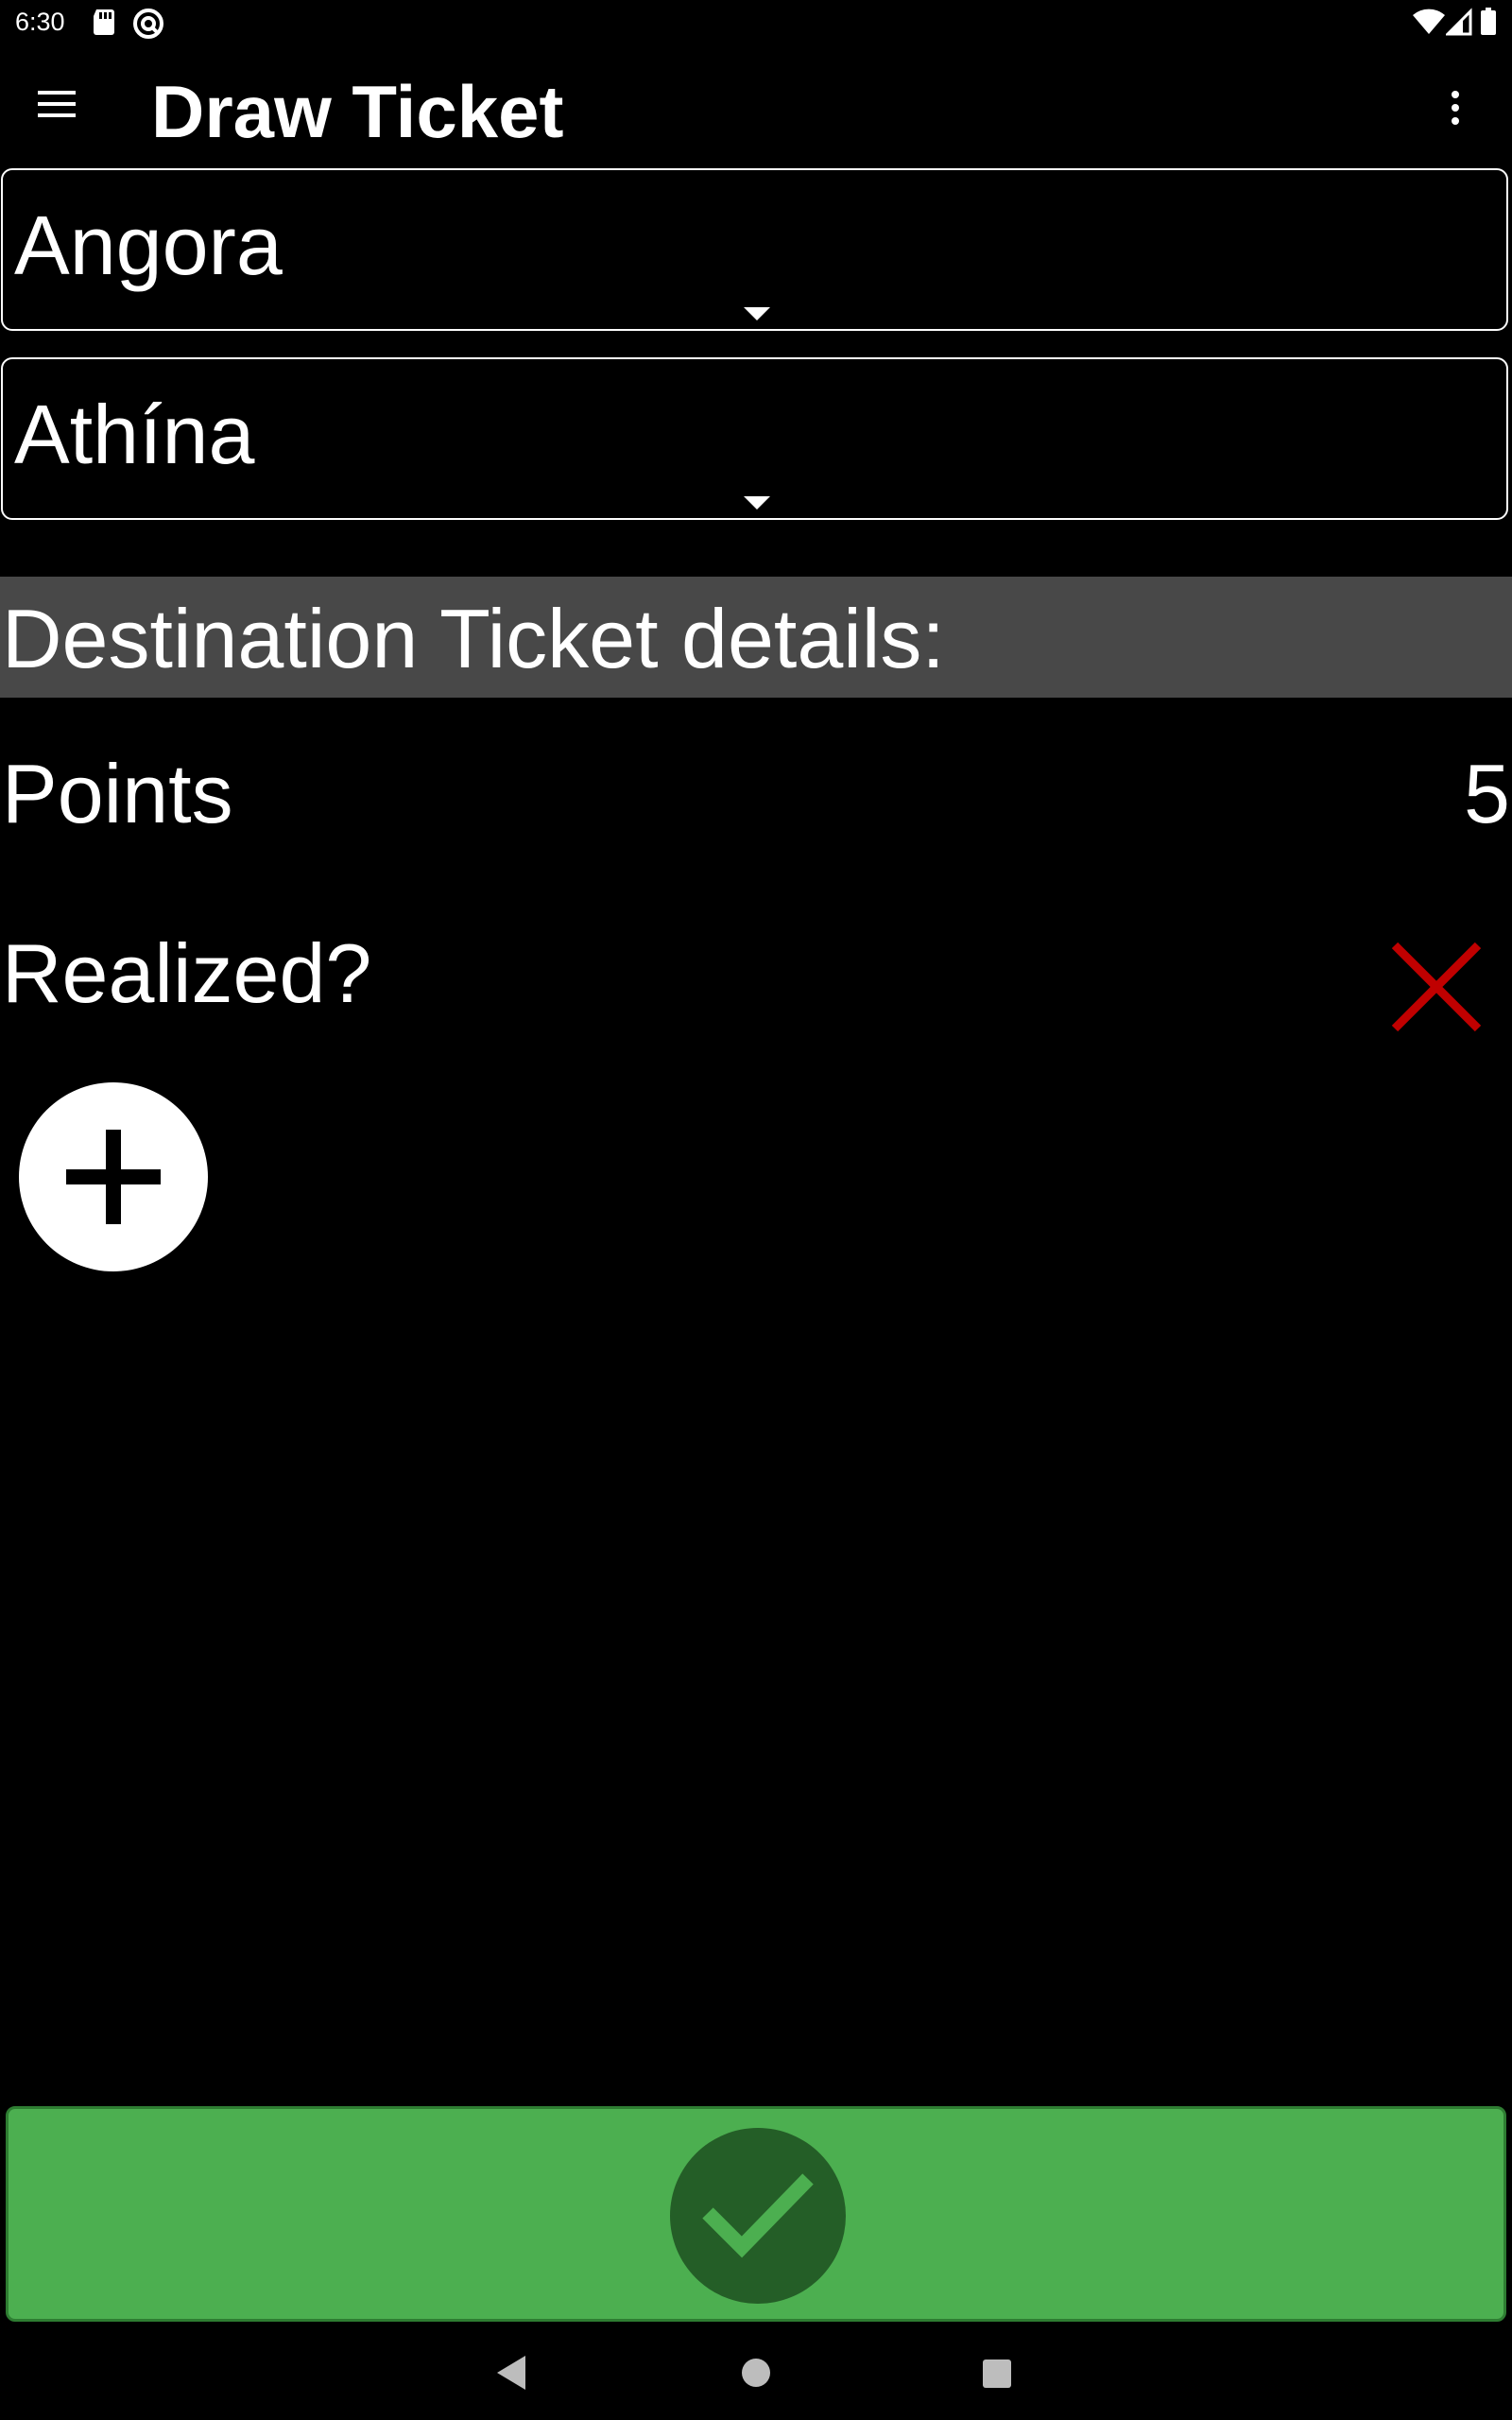 The width and height of the screenshot is (1512, 2420). I want to click on sync-icon, so click(148, 26).